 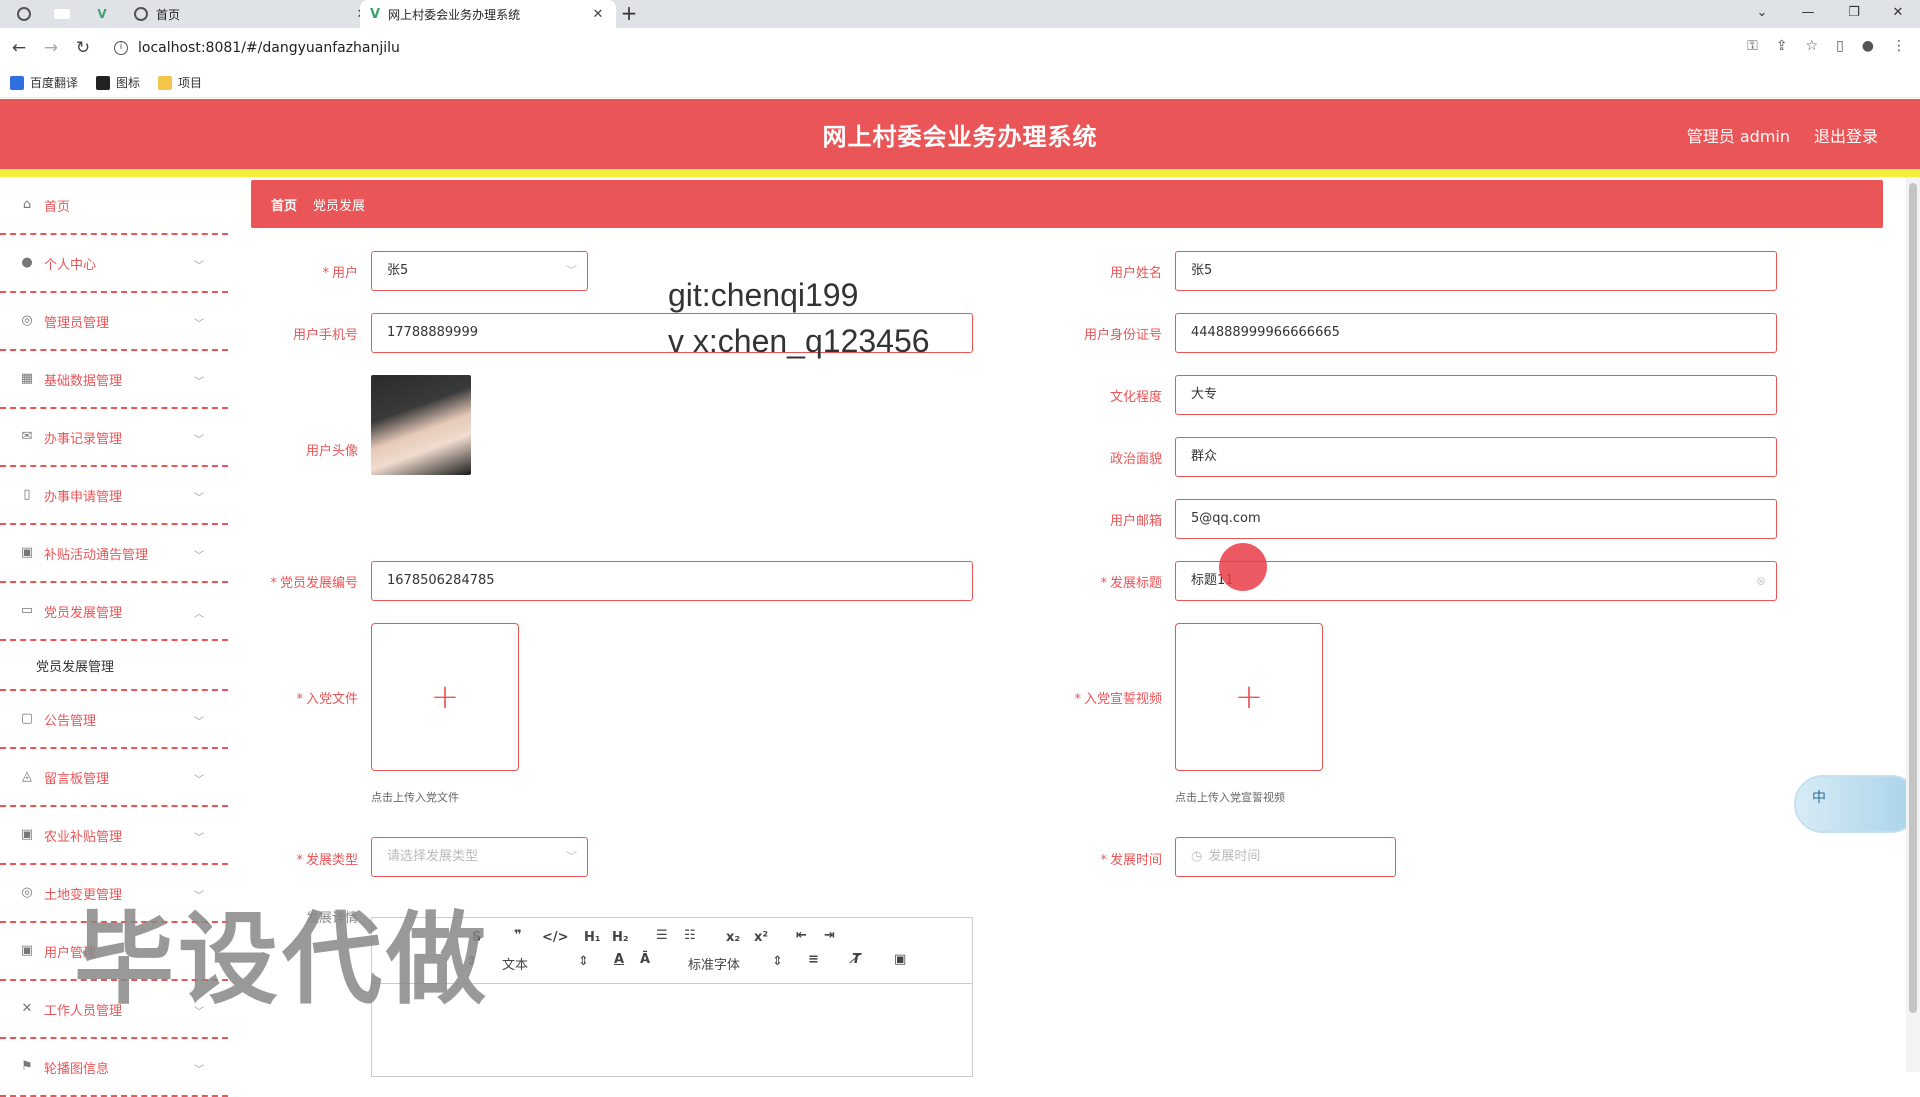 I want to click on blank-page-icon, so click(x=62, y=14).